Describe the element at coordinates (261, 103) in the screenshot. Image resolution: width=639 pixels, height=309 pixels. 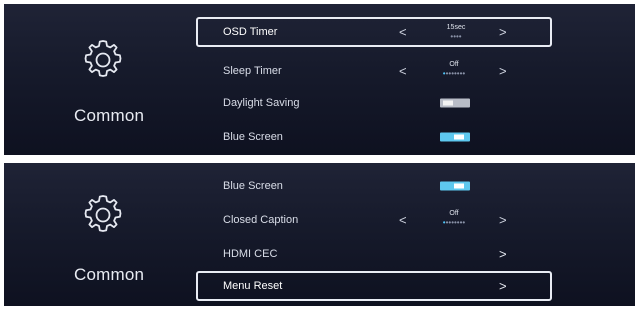
I see `row-label: Daylight Saving` at that location.